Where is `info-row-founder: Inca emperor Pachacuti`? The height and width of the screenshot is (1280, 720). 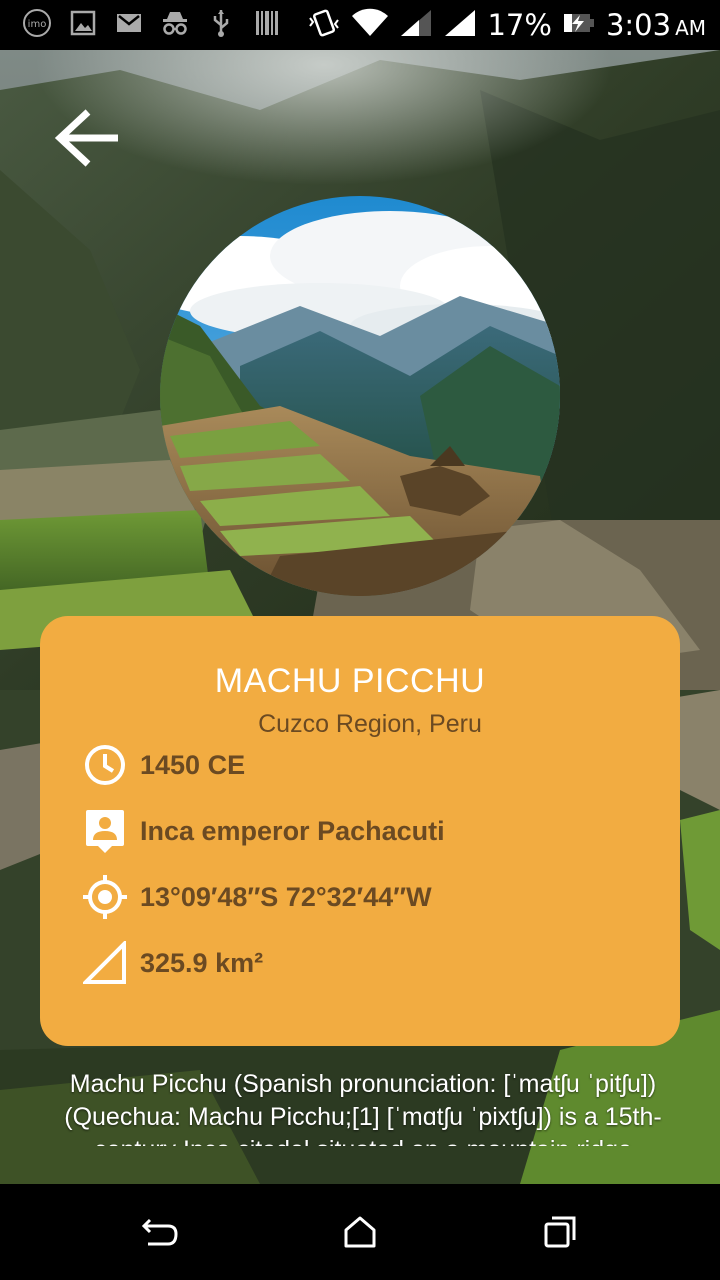 info-row-founder: Inca emperor Pachacuti is located at coordinates (263, 831).